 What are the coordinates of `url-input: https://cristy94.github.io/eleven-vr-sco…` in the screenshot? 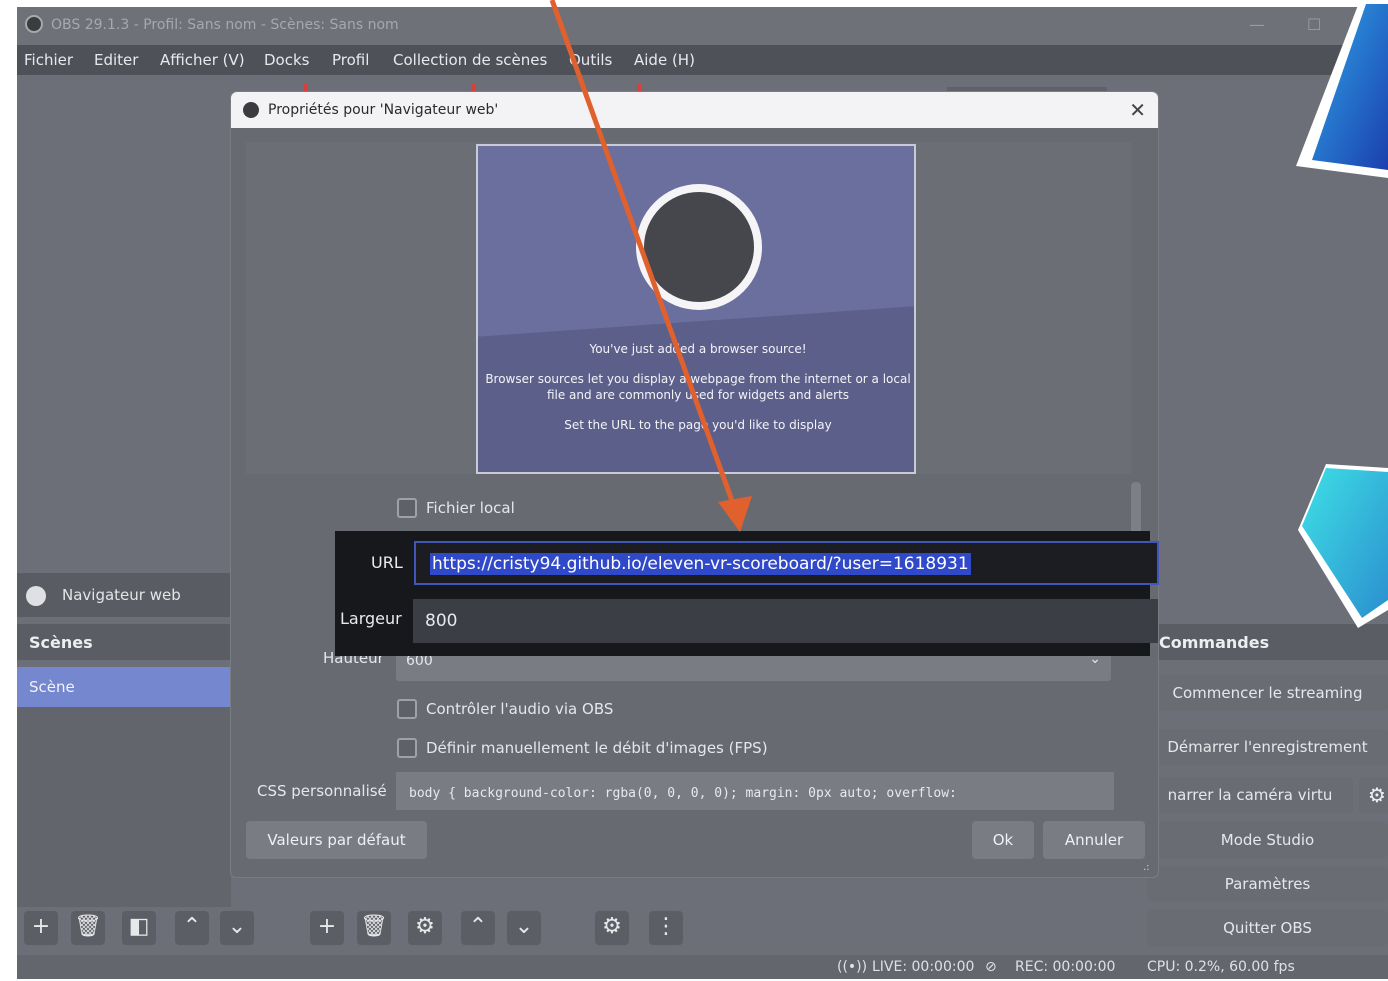 It's located at (786, 563).